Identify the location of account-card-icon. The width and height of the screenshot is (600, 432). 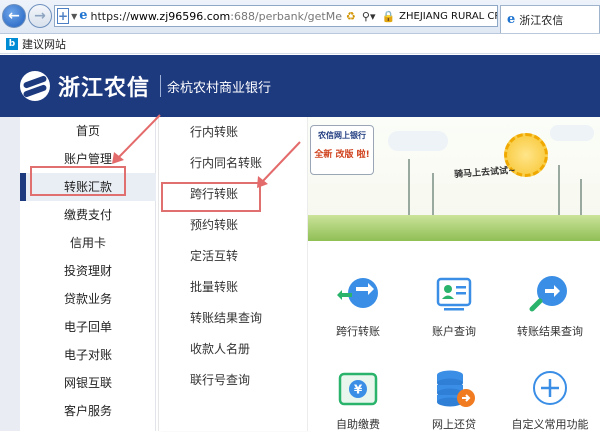
(454, 294).